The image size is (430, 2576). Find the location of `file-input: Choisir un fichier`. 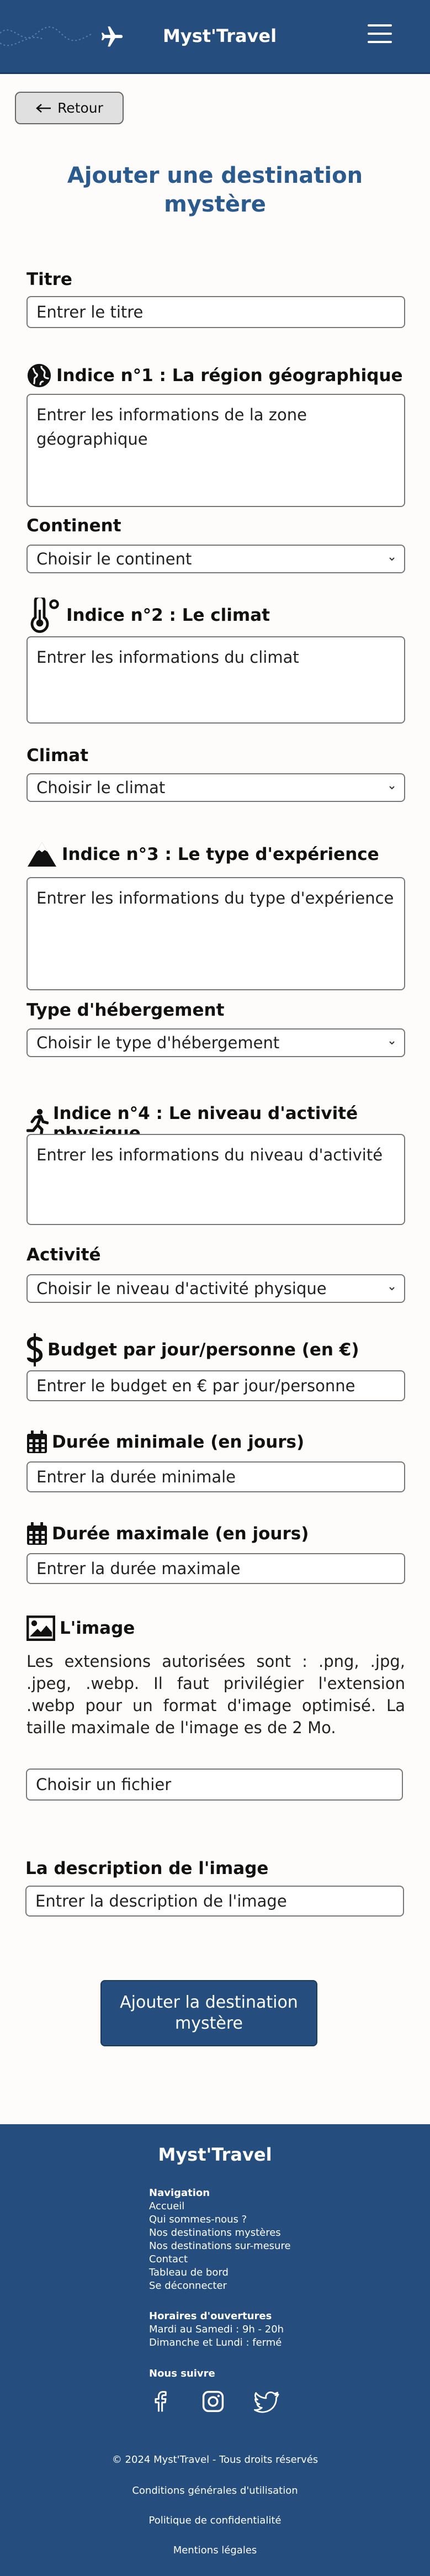

file-input: Choisir un fichier is located at coordinates (214, 1785).